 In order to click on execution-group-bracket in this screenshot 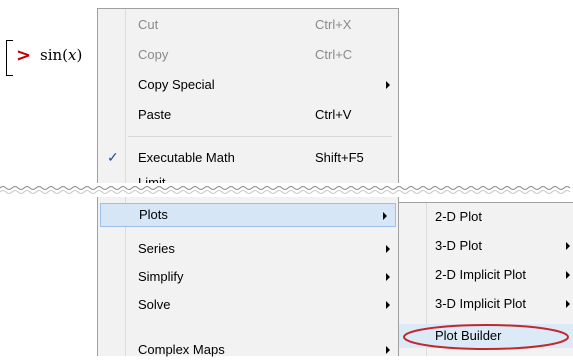, I will do `click(9, 58)`.